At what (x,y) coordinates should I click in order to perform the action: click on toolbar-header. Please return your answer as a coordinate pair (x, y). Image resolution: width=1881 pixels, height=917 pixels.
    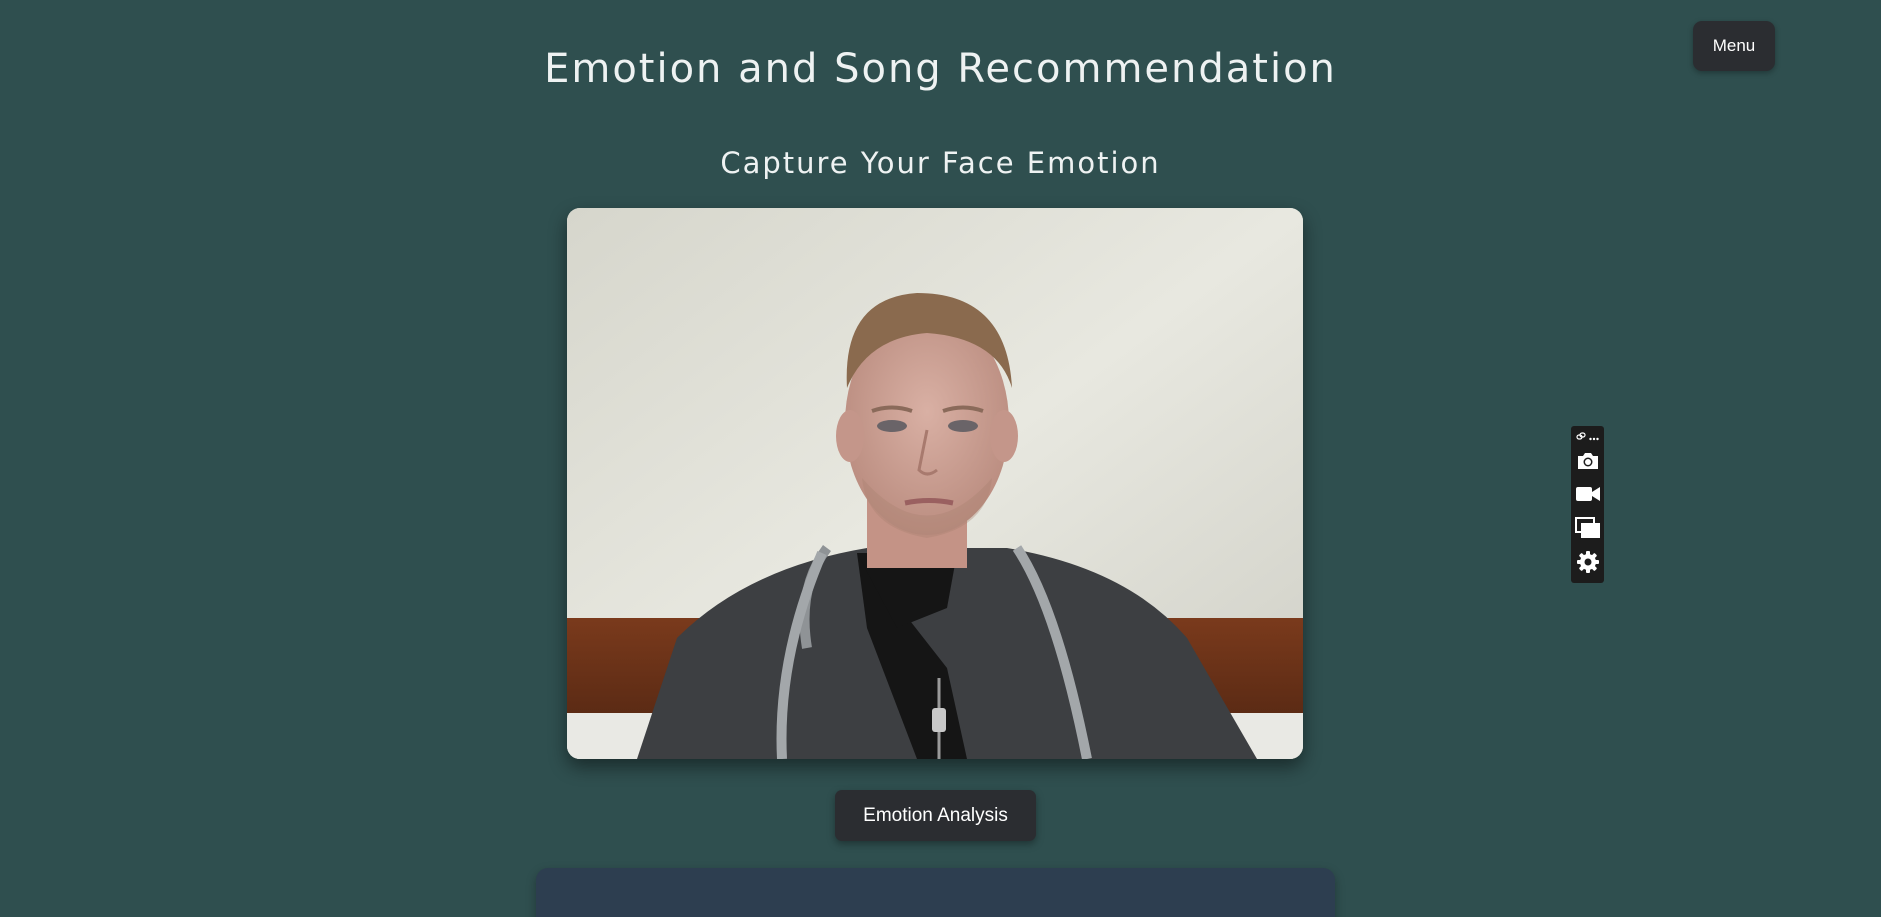
    Looking at the image, I should click on (1587, 435).